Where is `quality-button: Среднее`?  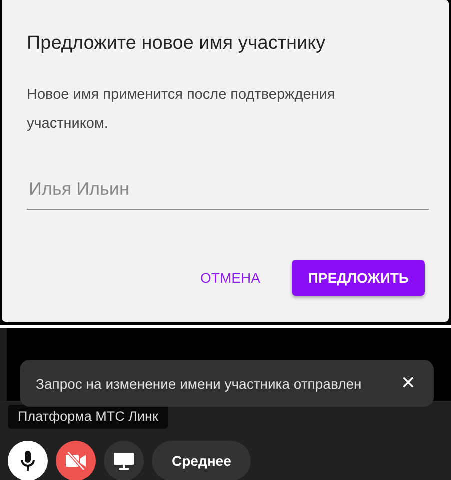 quality-button: Среднее is located at coordinates (202, 460).